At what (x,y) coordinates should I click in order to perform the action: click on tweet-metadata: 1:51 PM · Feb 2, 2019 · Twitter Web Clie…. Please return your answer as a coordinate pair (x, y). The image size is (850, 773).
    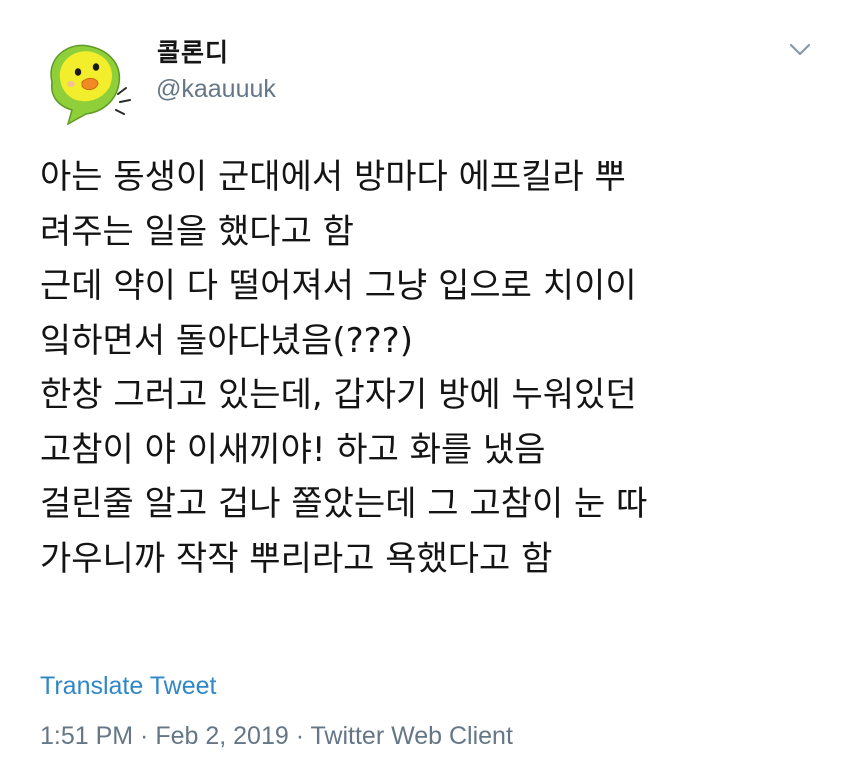
    Looking at the image, I should click on (276, 736).